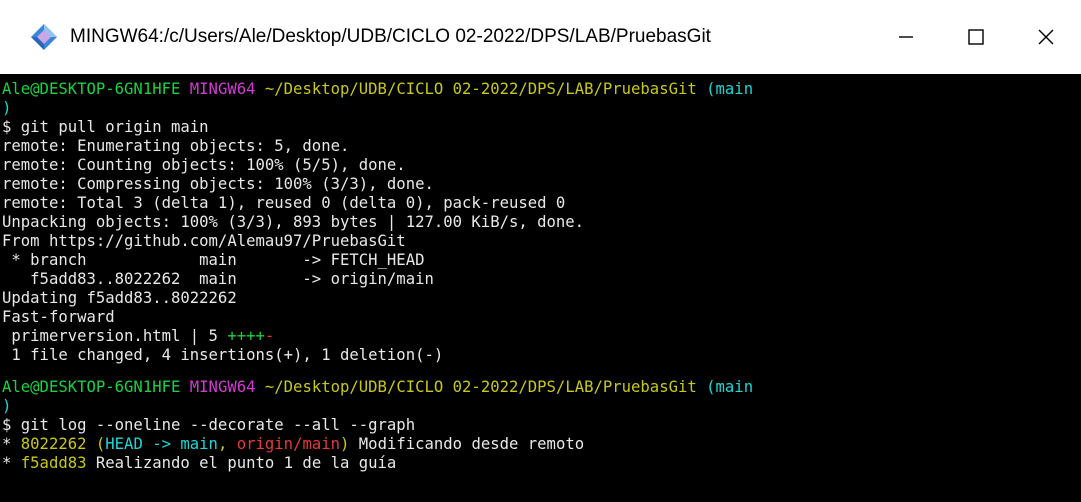 This screenshot has height=502, width=1081. What do you see at coordinates (53, 444) in the screenshot?
I see `log-hash: 8022262` at bounding box center [53, 444].